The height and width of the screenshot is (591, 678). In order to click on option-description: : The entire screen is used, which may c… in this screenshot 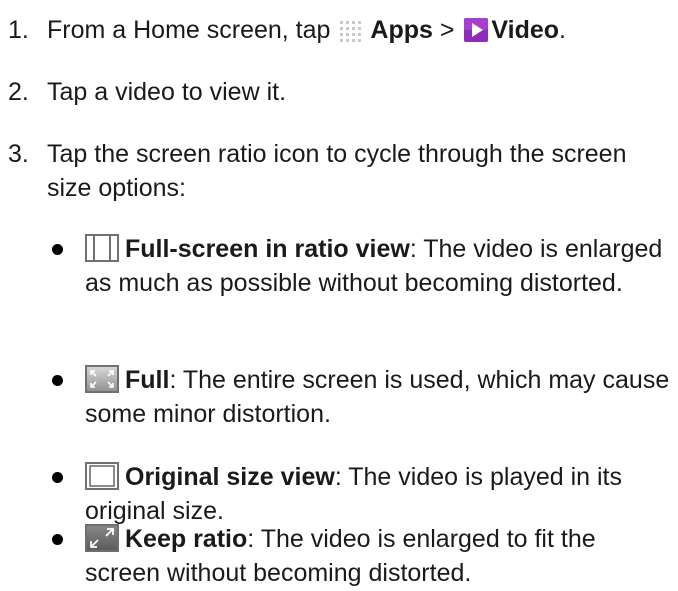, I will do `click(377, 397)`.